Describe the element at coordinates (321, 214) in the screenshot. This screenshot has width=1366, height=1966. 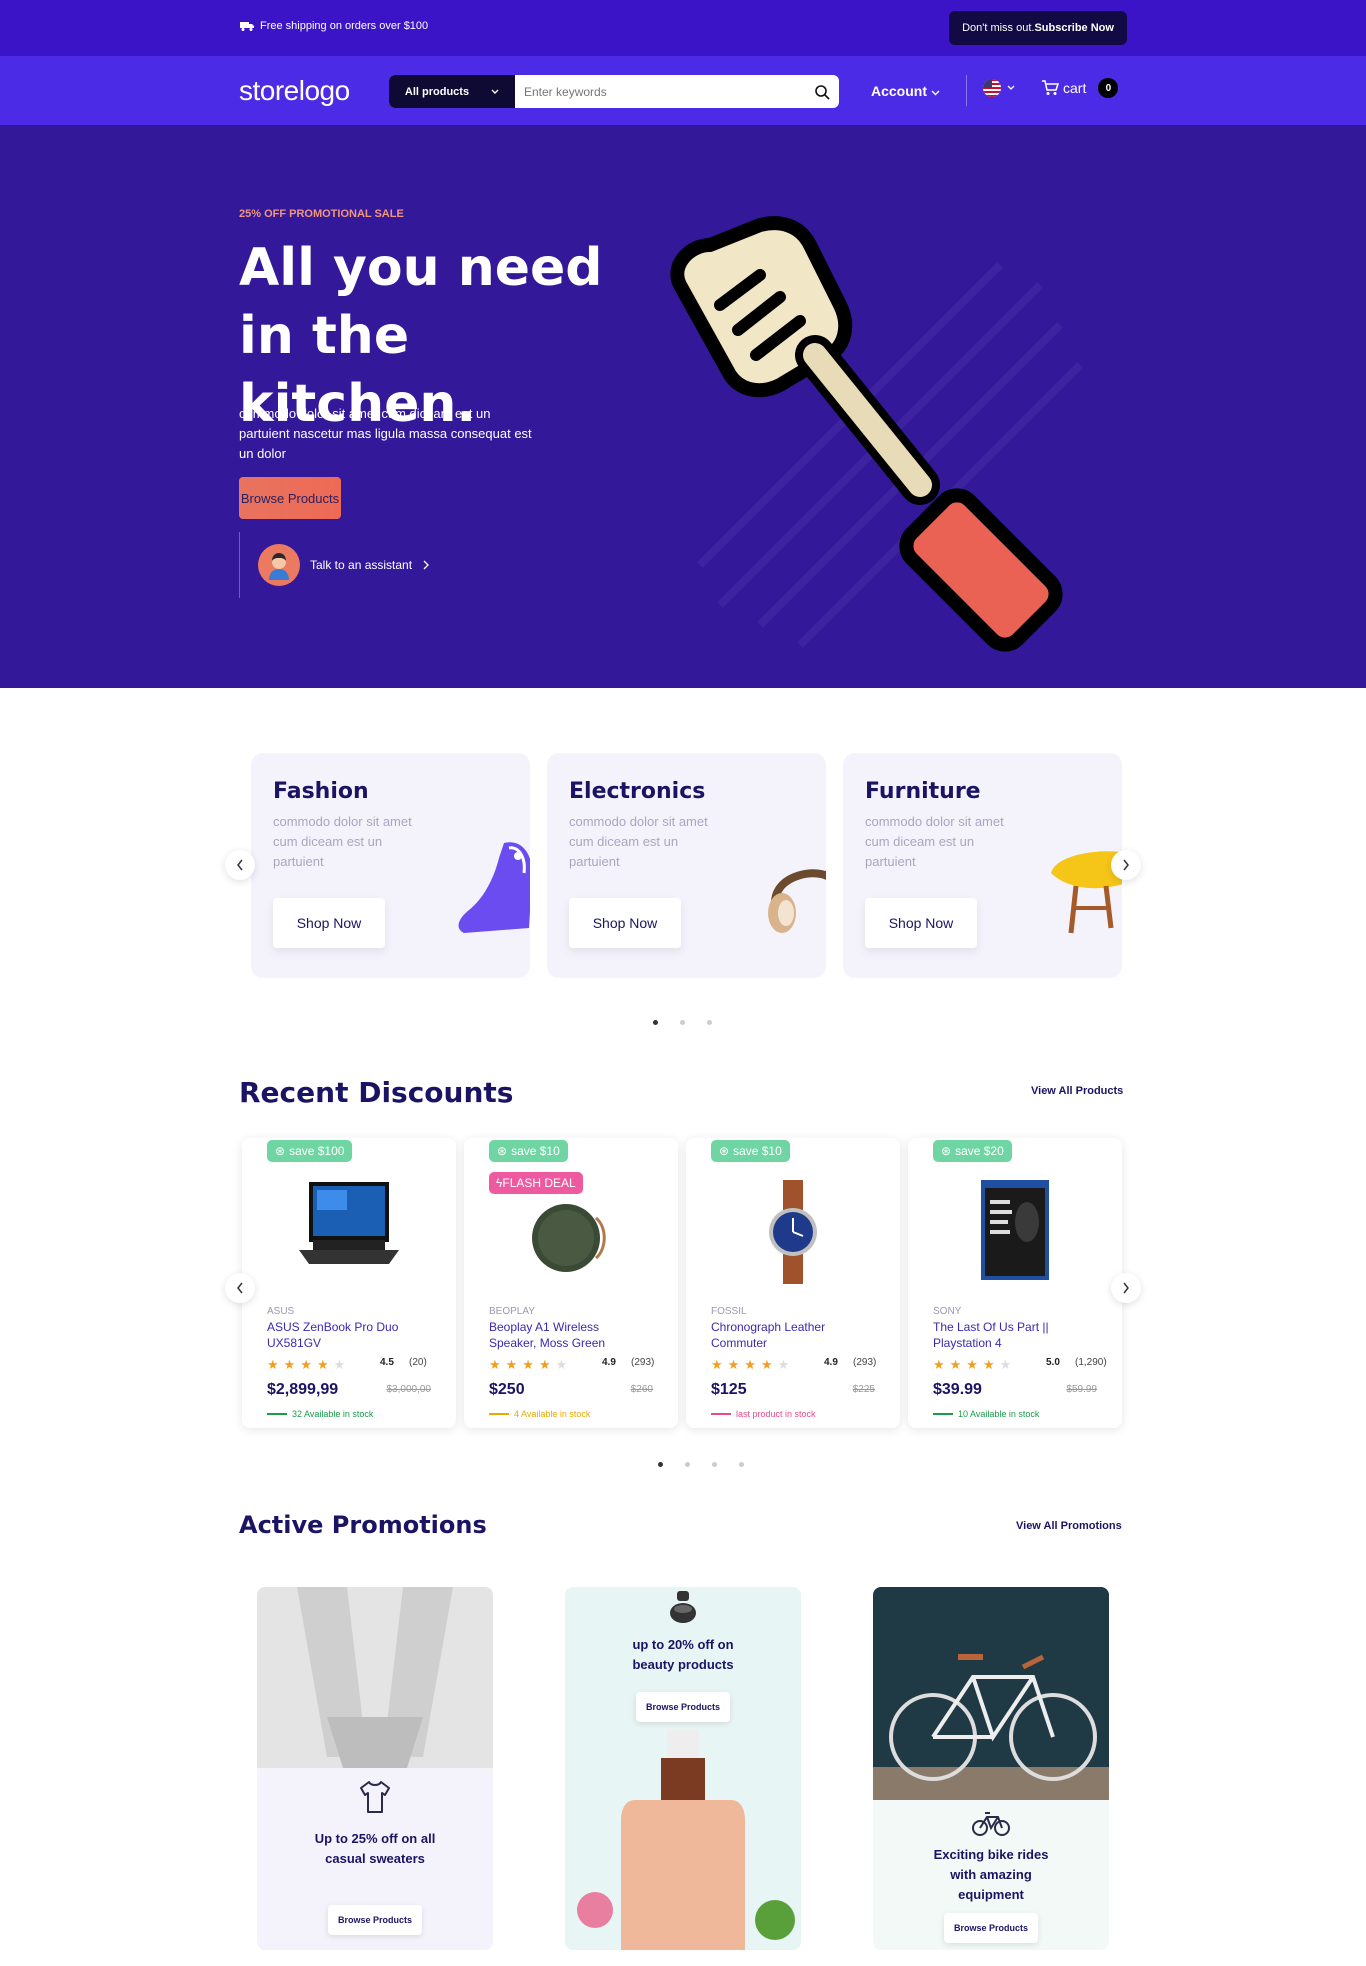
I see `promo-label: 25% OFF PROMOTIONAL SALE` at that location.